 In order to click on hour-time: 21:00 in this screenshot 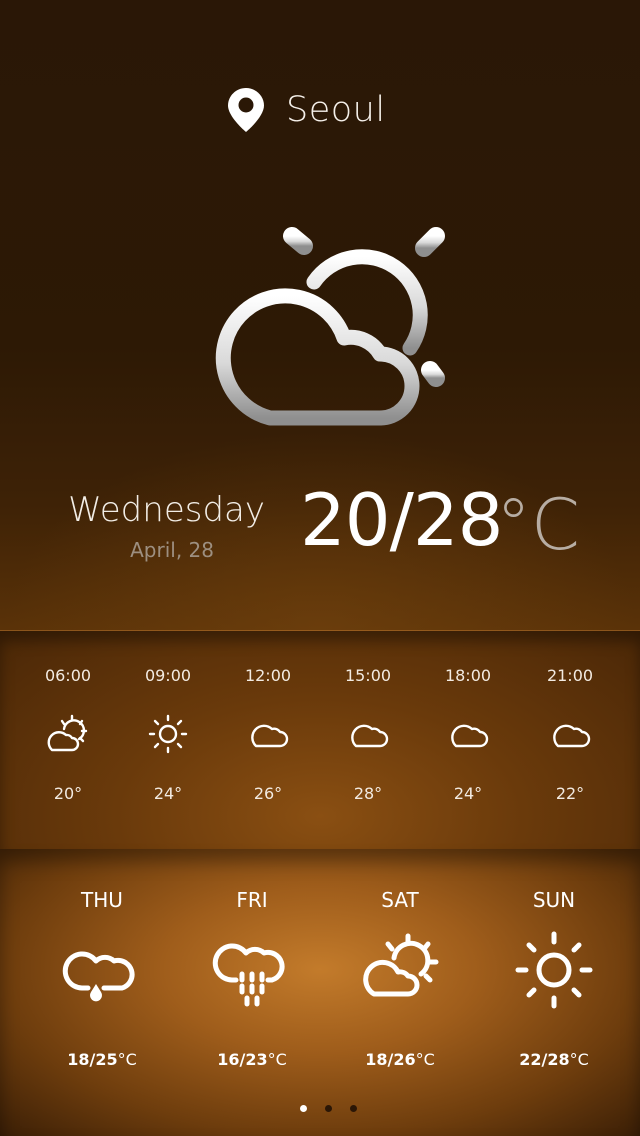, I will do `click(570, 675)`.